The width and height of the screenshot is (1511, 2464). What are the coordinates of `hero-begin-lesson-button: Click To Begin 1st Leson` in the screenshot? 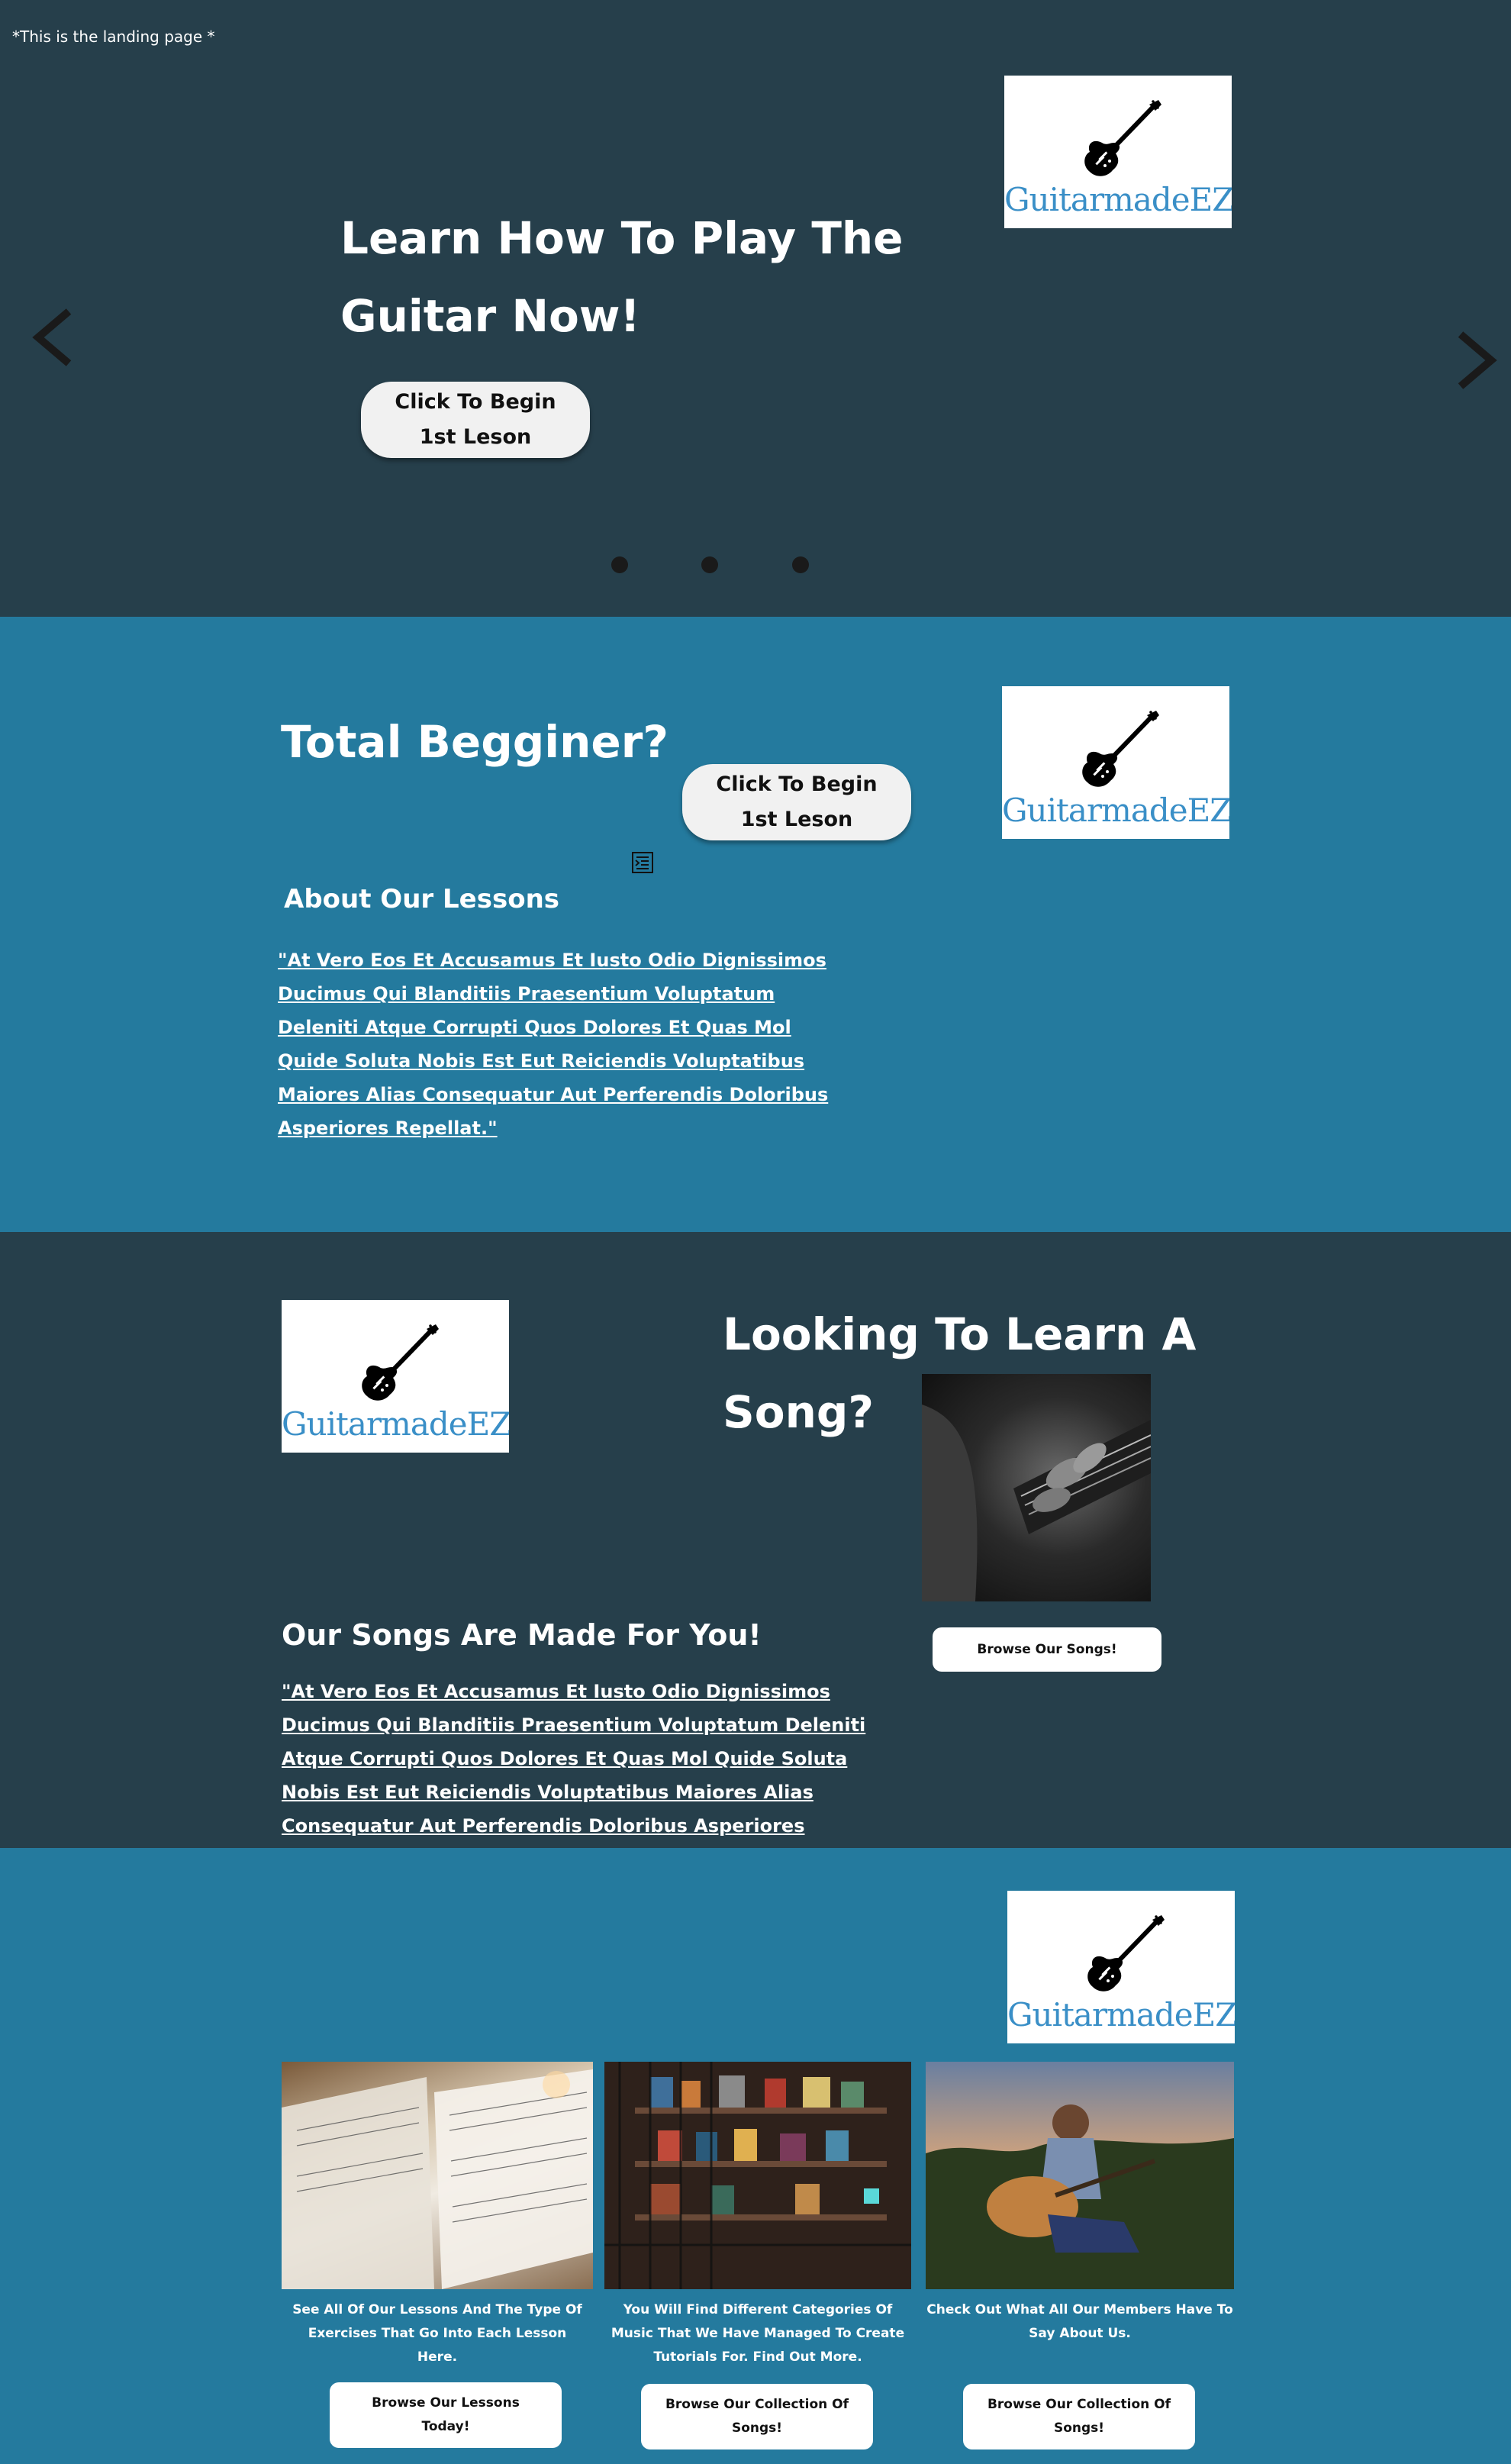 It's located at (475, 420).